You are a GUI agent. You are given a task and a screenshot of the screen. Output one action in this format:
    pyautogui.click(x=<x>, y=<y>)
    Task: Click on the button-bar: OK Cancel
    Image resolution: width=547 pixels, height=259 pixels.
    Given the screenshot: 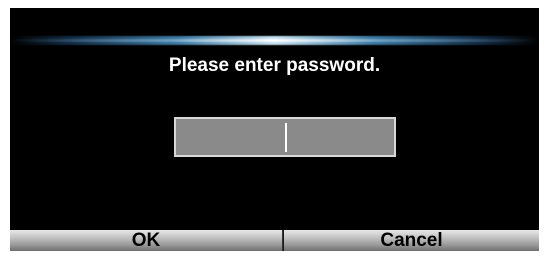 What is the action you would take?
    pyautogui.click(x=274, y=240)
    